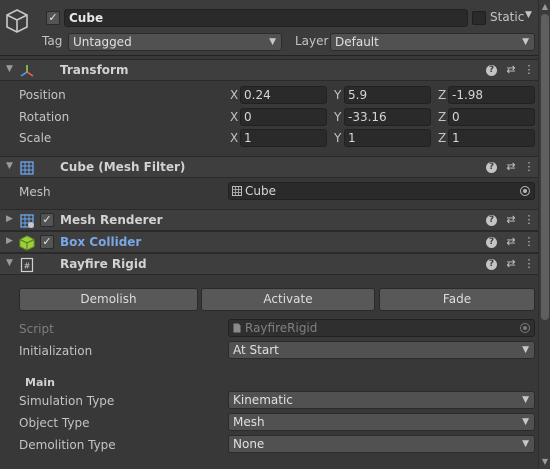 This screenshot has width=550, height=469. What do you see at coordinates (175, 42) in the screenshot?
I see `tag-dropdown: Untagged ▼` at bounding box center [175, 42].